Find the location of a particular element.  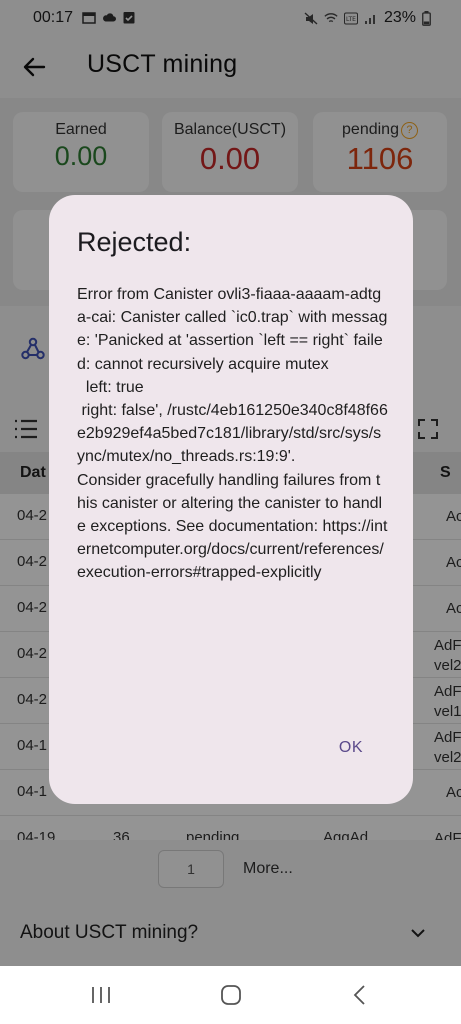

recents-icon is located at coordinates (101, 995).